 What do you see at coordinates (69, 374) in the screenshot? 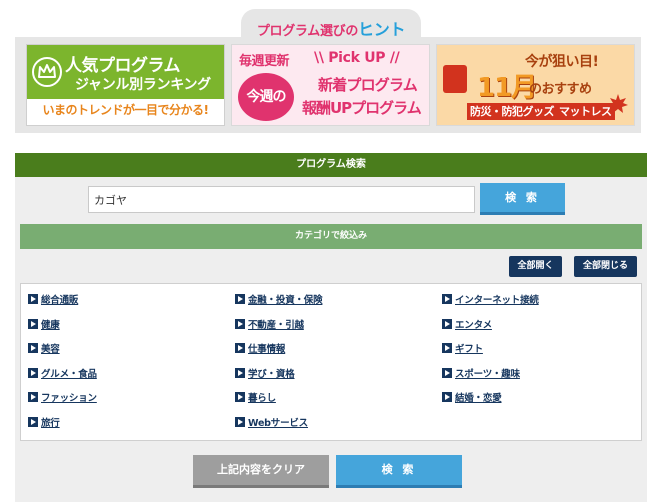
I see `category-label: グルメ・食品` at bounding box center [69, 374].